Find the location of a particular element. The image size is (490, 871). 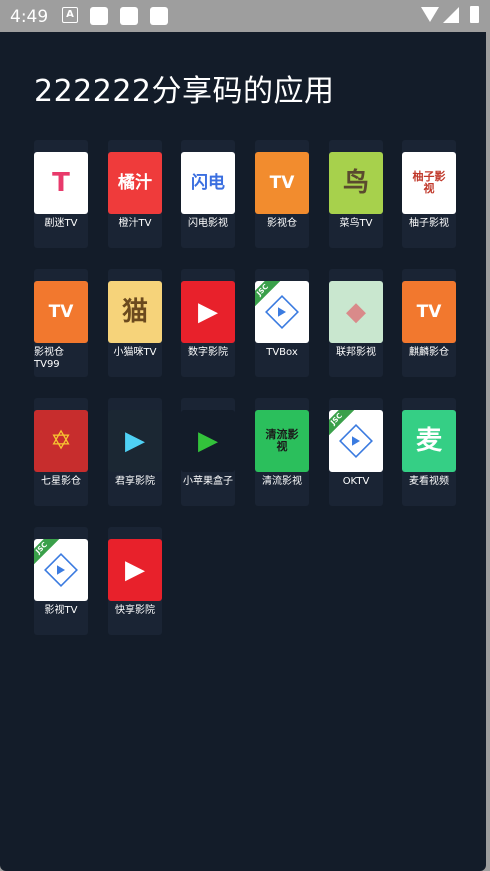

app-tile: JSC OKTV is located at coordinates (356, 452).